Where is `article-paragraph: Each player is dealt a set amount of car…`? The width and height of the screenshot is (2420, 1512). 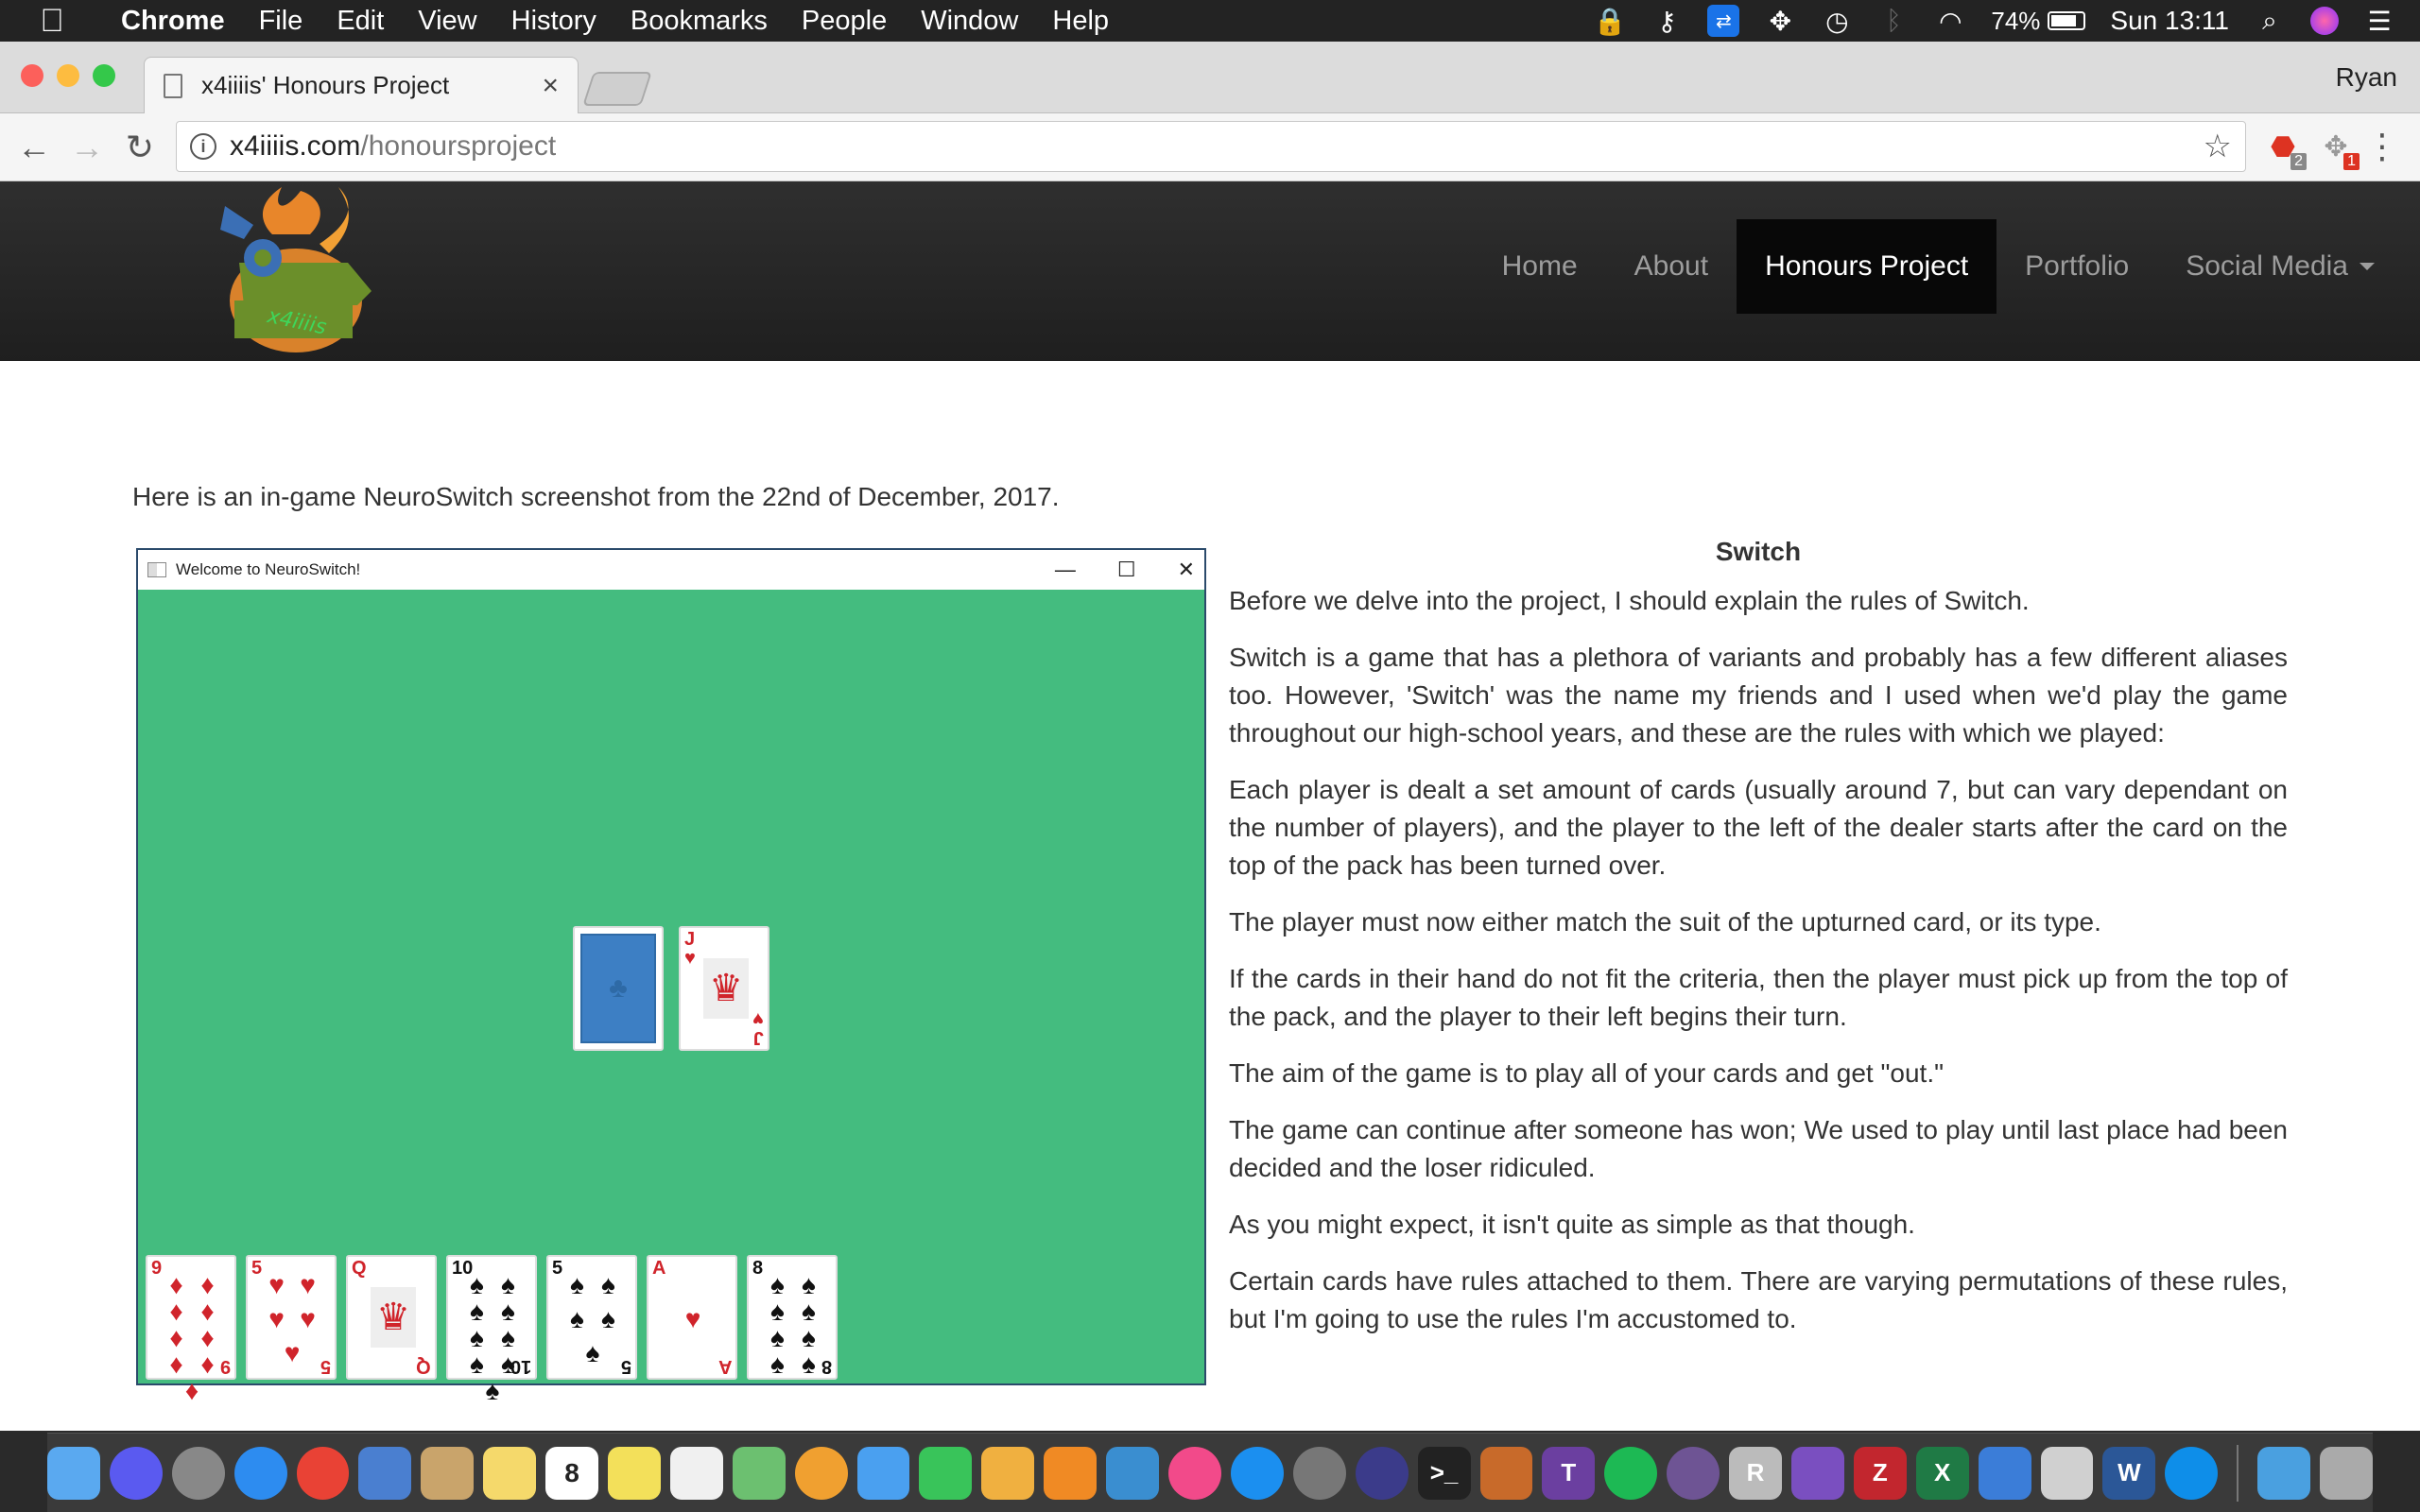 article-paragraph: Each player is dealt a set amount of car… is located at coordinates (1758, 827).